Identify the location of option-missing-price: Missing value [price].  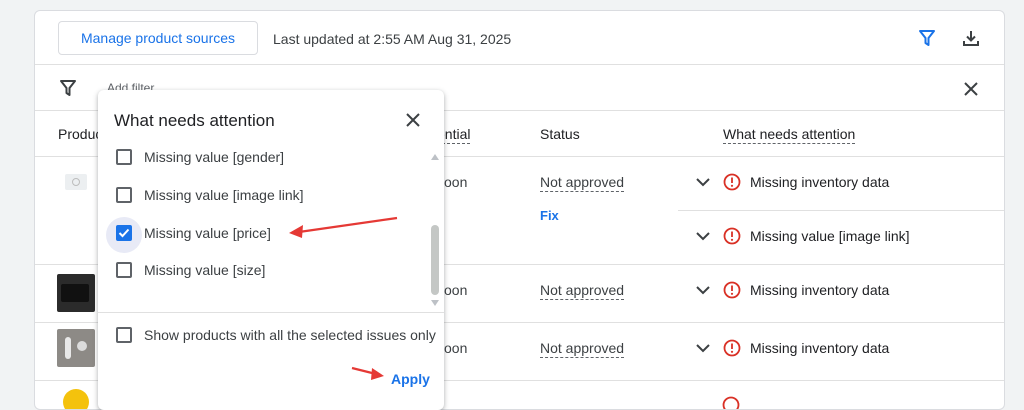
(193, 233).